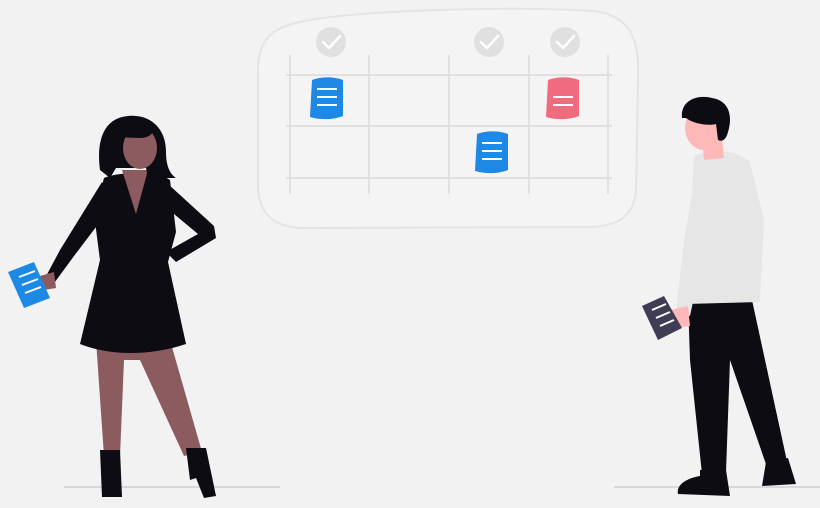  Describe the element at coordinates (719, 296) in the screenshot. I see `man-figure` at that location.